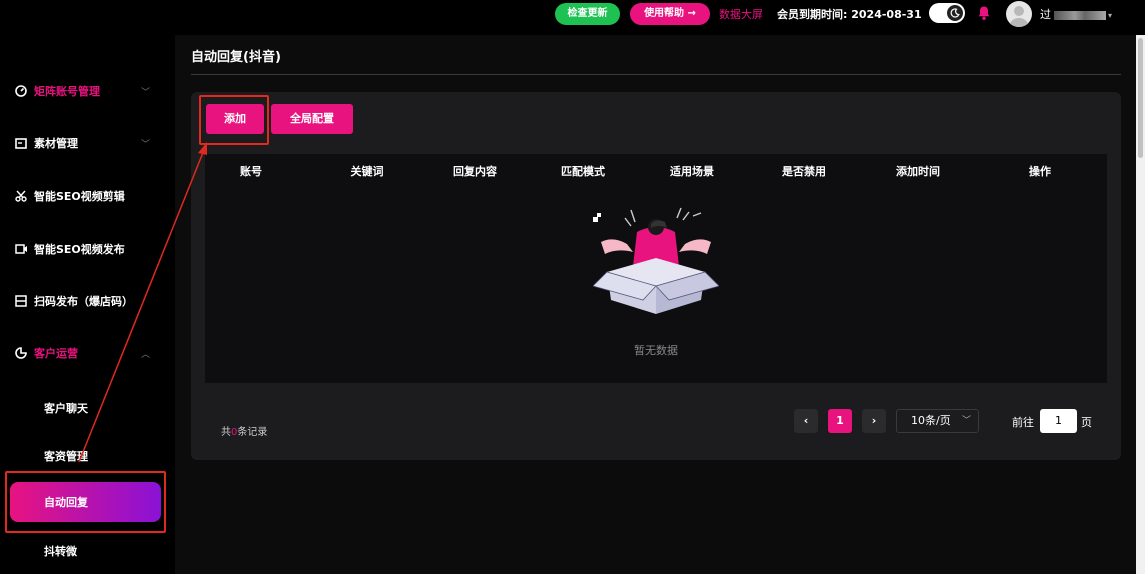  What do you see at coordinates (1140, 98) in the screenshot?
I see `scrollbar-thumb` at bounding box center [1140, 98].